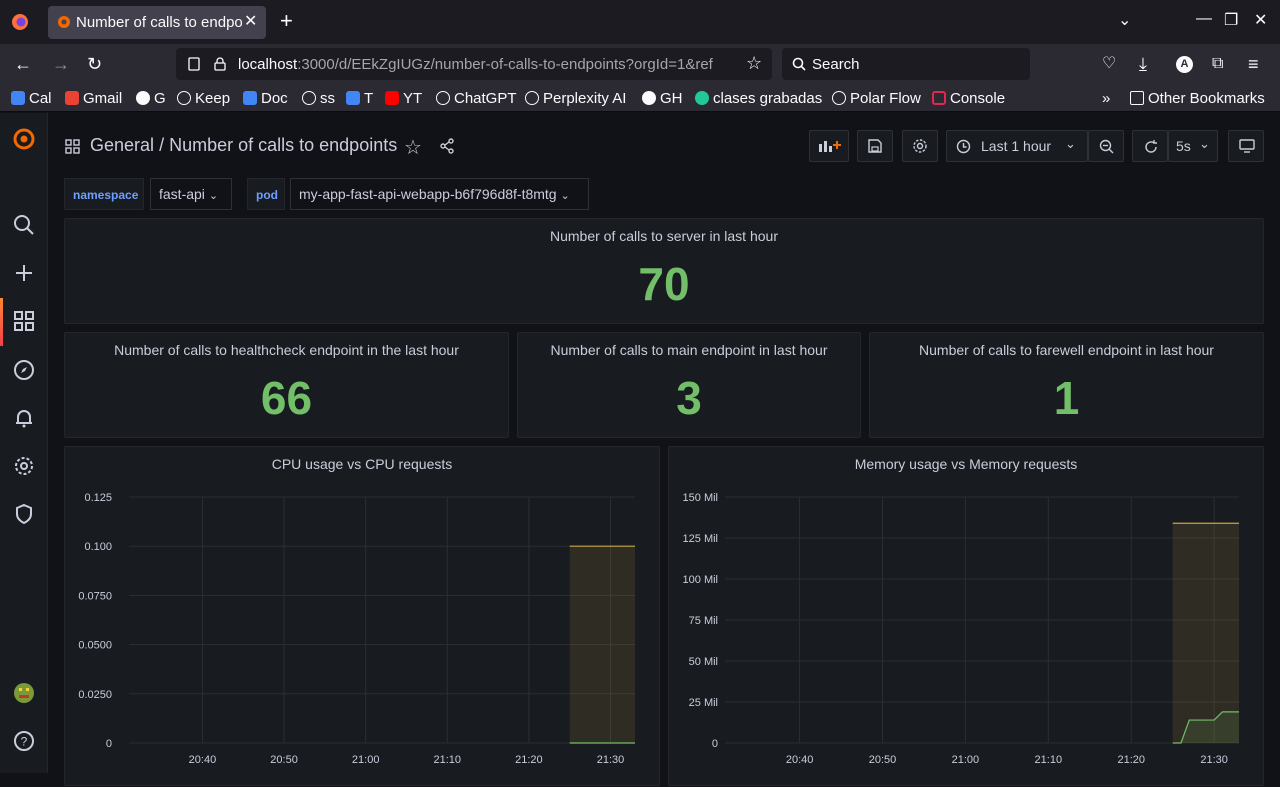 The image size is (1280, 787). I want to click on tab-close-icon: ✕, so click(250, 21).